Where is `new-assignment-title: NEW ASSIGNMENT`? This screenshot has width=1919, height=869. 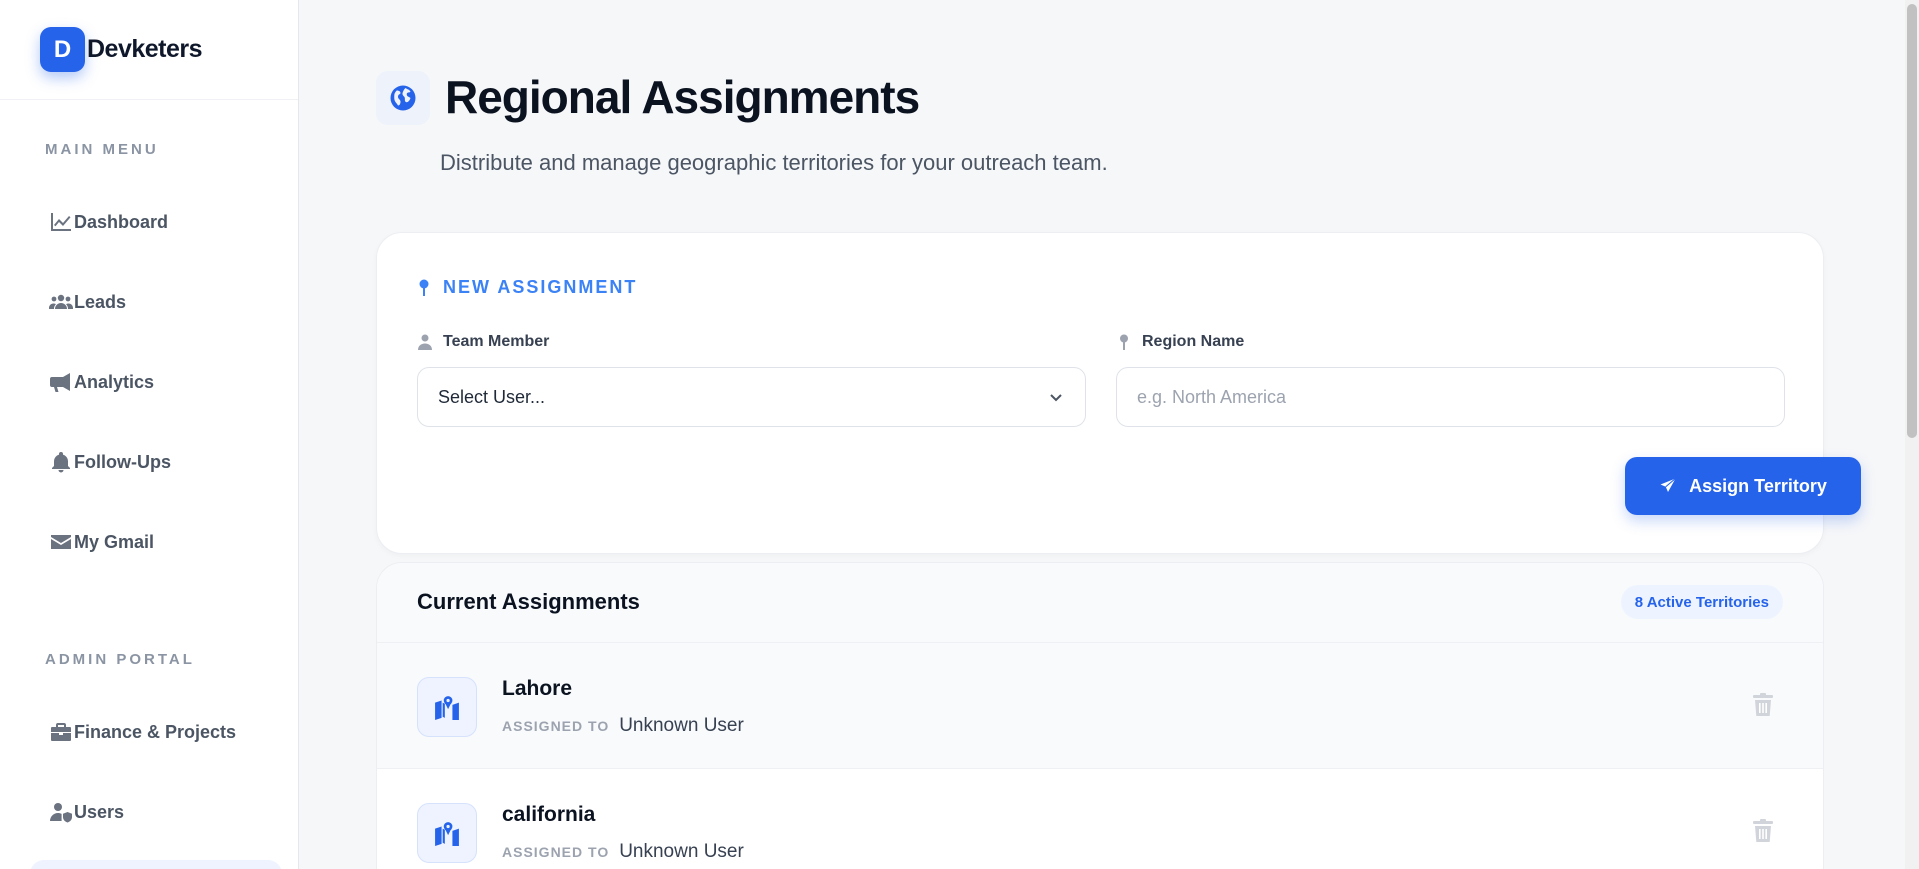
new-assignment-title: NEW ASSIGNMENT is located at coordinates (527, 287).